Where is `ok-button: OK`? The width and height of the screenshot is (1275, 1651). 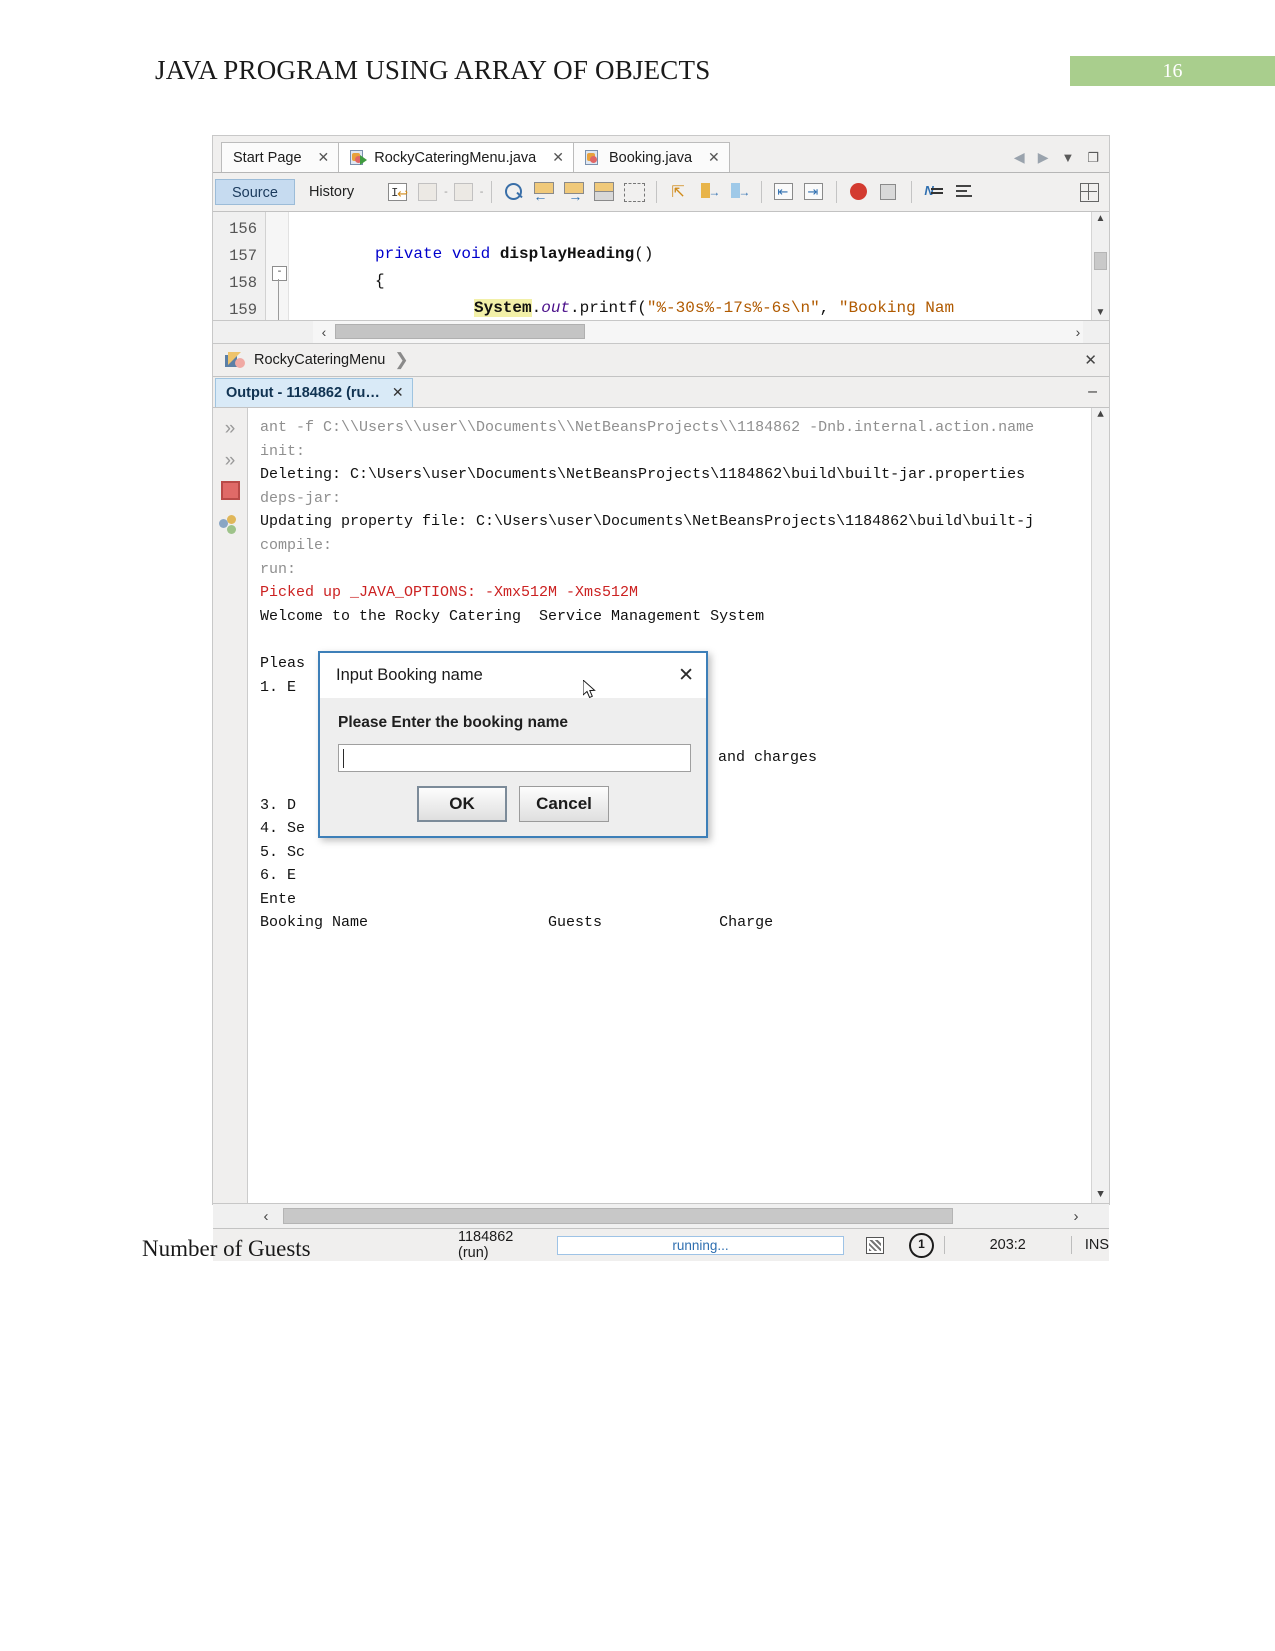
ok-button: OK is located at coordinates (462, 804).